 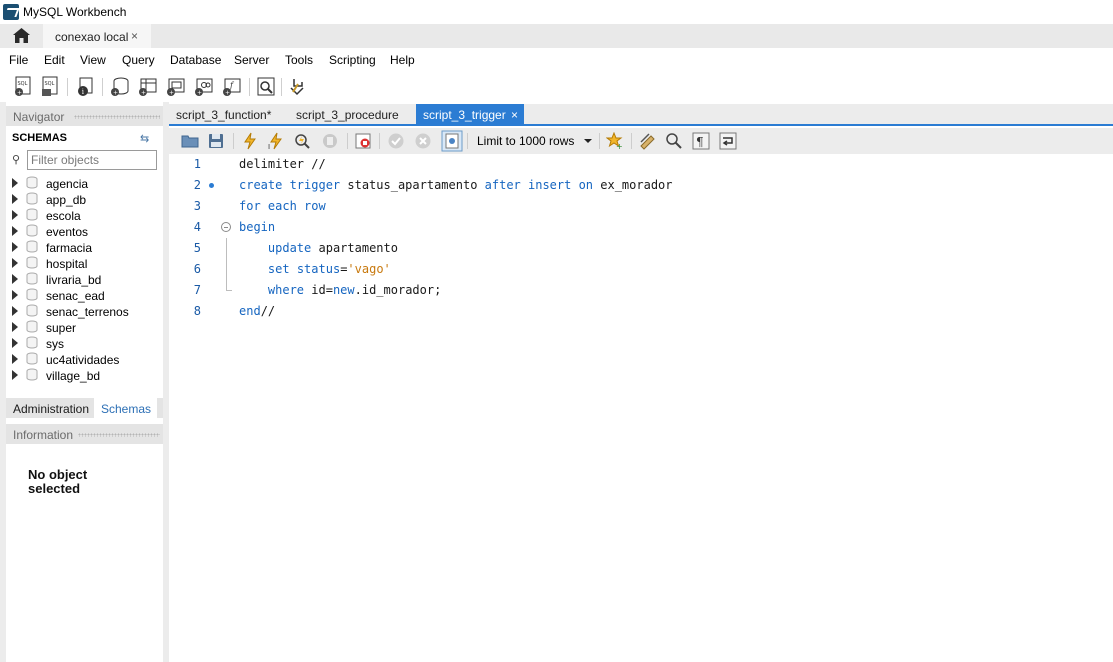 I want to click on tab-administration-label: Administration, so click(x=51, y=409).